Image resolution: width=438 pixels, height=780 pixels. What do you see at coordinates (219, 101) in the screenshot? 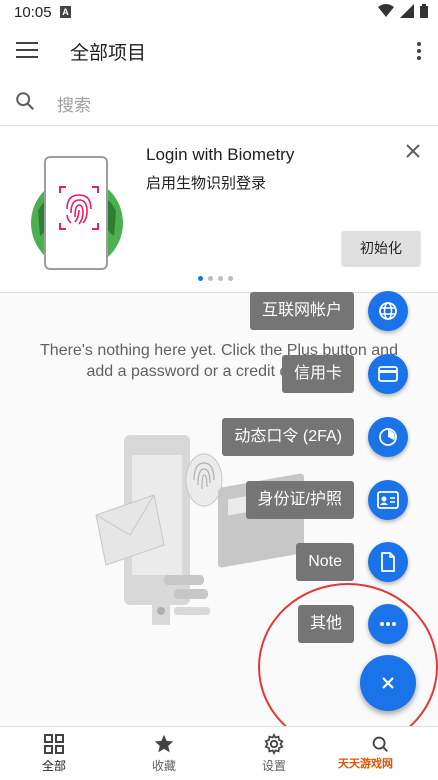
I see `search-bar: 搜索` at bounding box center [219, 101].